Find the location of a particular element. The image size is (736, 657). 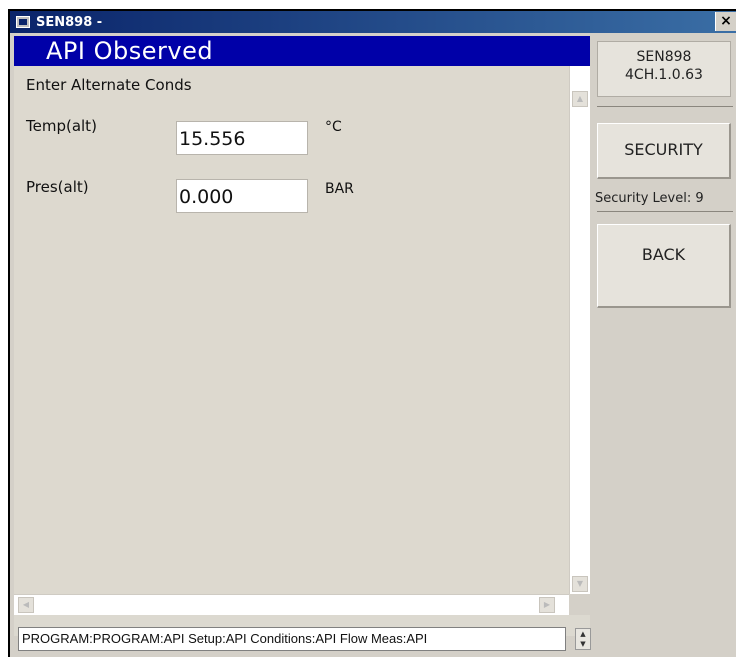

horizontal-scrollbar: ◀ ▶ is located at coordinates (291, 604).